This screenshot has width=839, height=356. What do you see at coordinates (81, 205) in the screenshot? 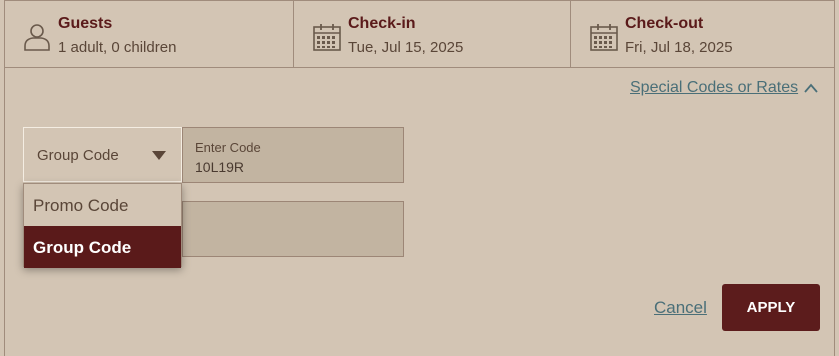
I see `option-label: Promo Code` at bounding box center [81, 205].